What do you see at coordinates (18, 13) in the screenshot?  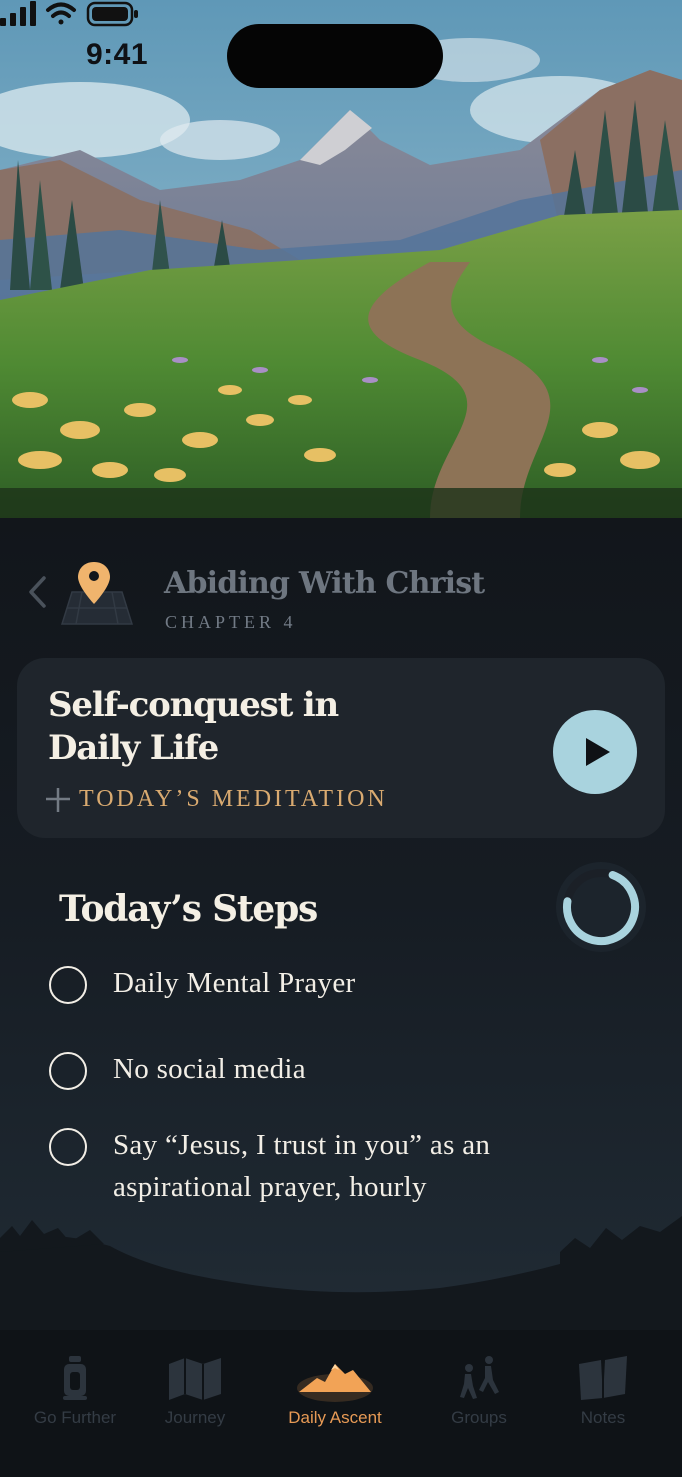 I see `signal-icon` at bounding box center [18, 13].